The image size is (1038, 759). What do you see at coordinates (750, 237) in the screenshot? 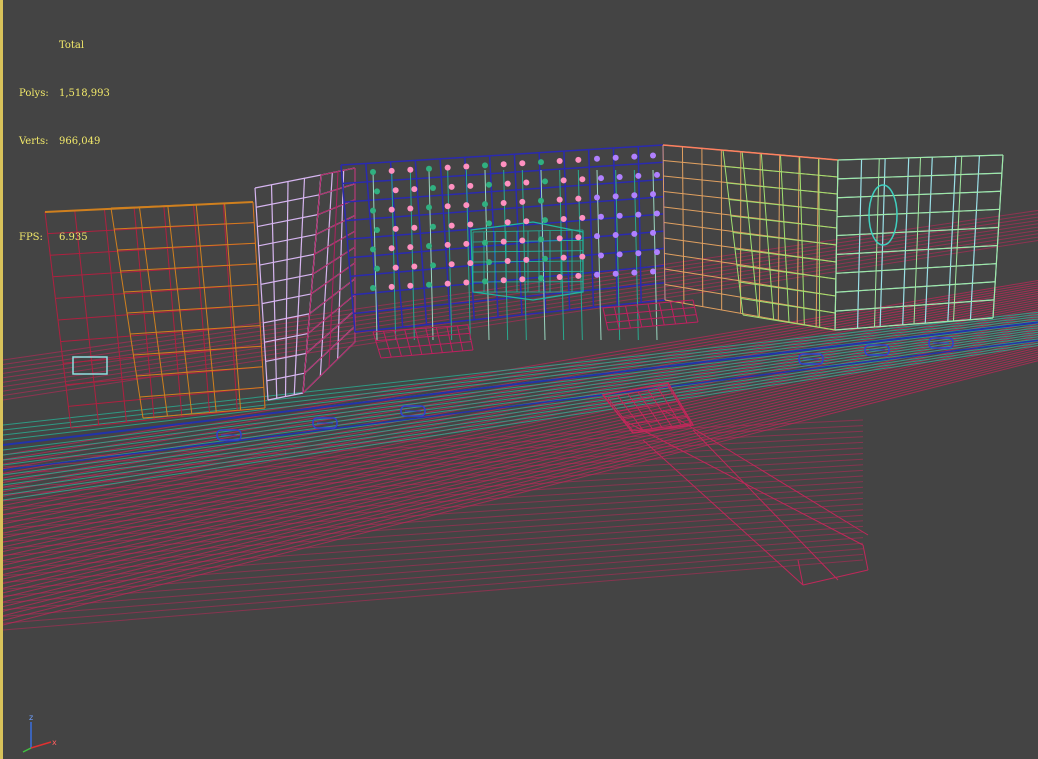
I see `building-right-wireframe` at bounding box center [750, 237].